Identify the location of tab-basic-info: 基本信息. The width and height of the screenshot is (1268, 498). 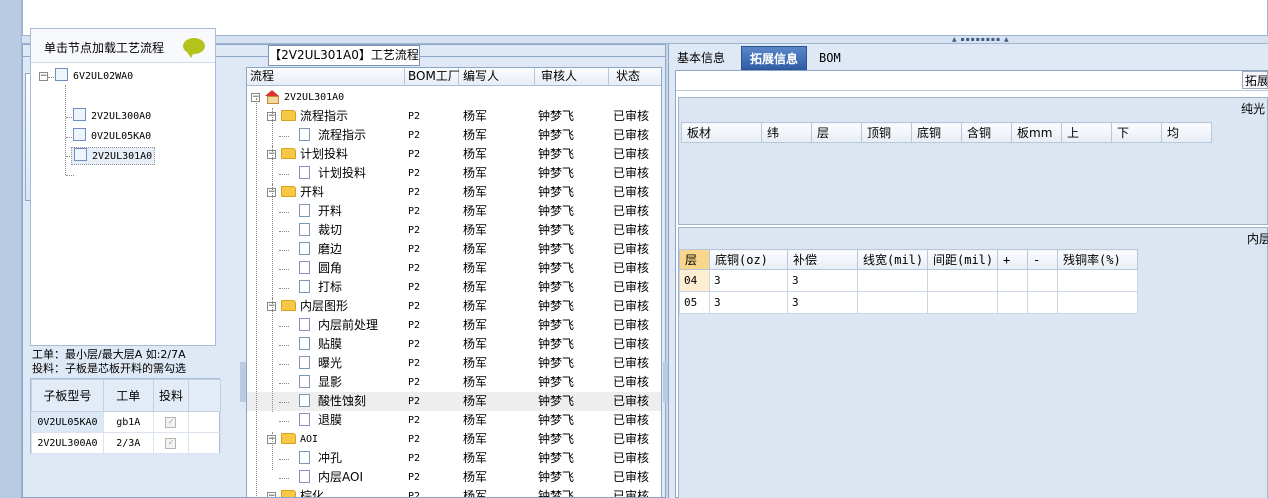
(701, 58).